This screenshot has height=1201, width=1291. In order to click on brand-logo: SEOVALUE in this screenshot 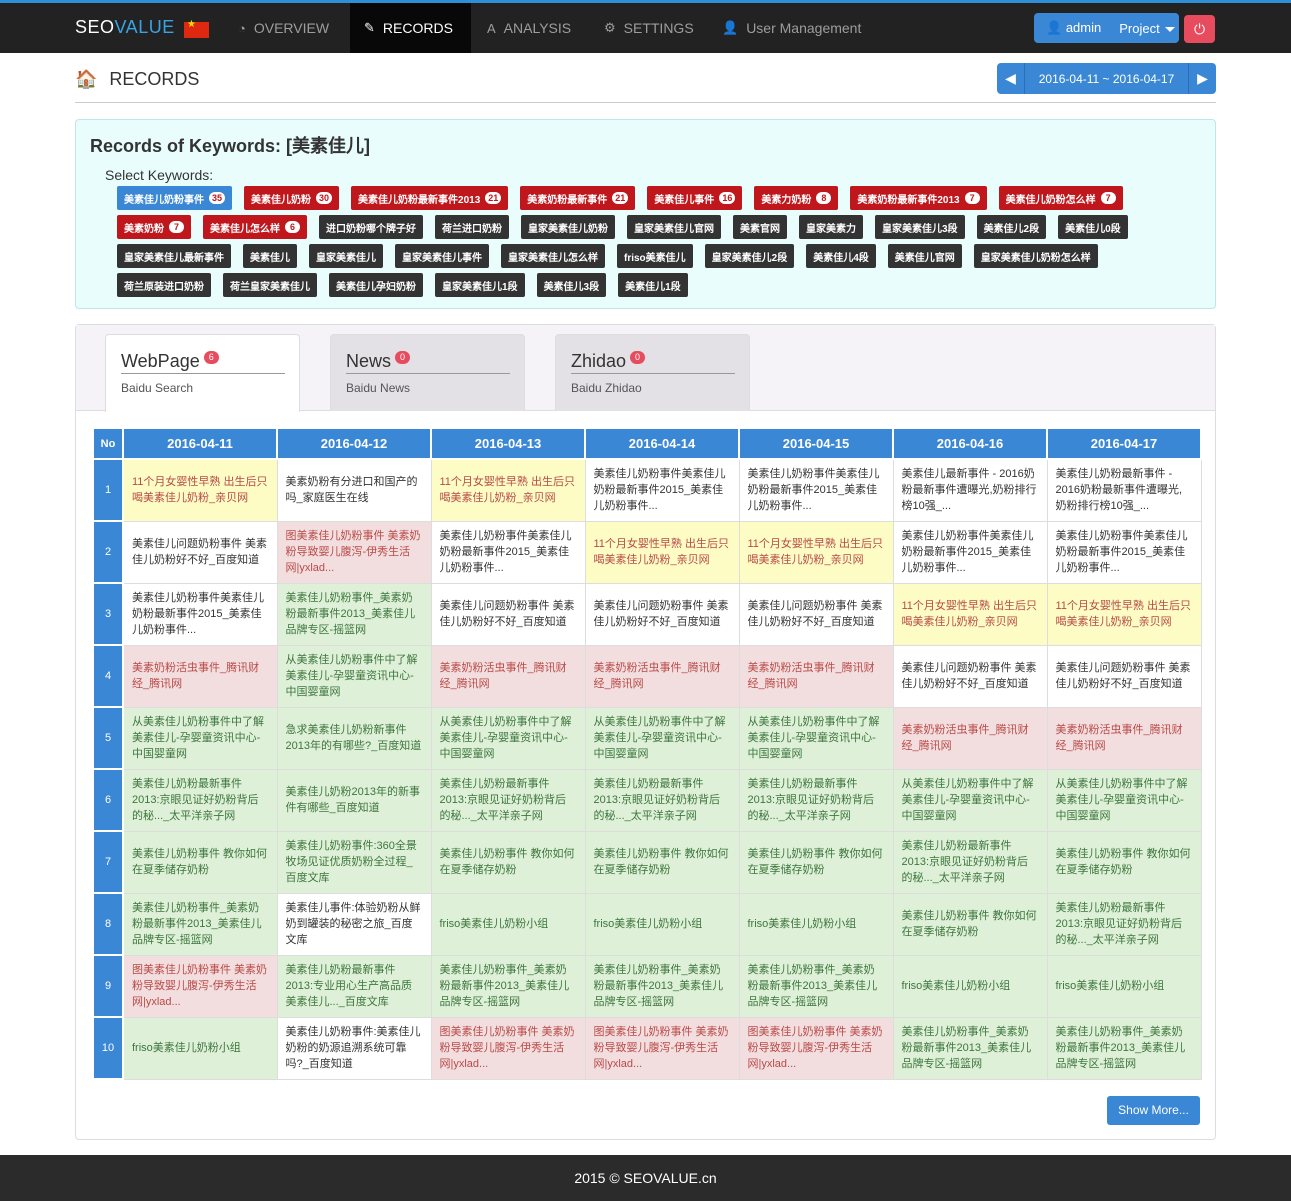, I will do `click(125, 27)`.